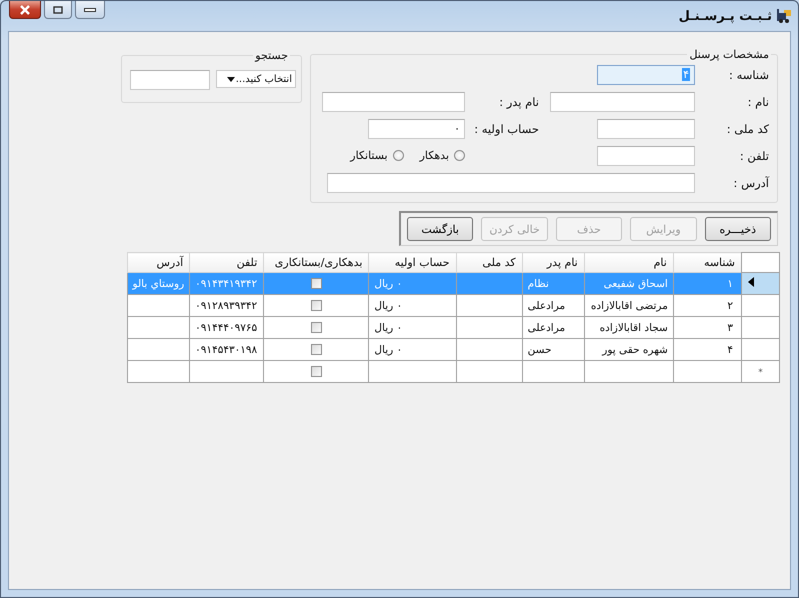  I want to click on dropdown-arrow-icon, so click(231, 79).